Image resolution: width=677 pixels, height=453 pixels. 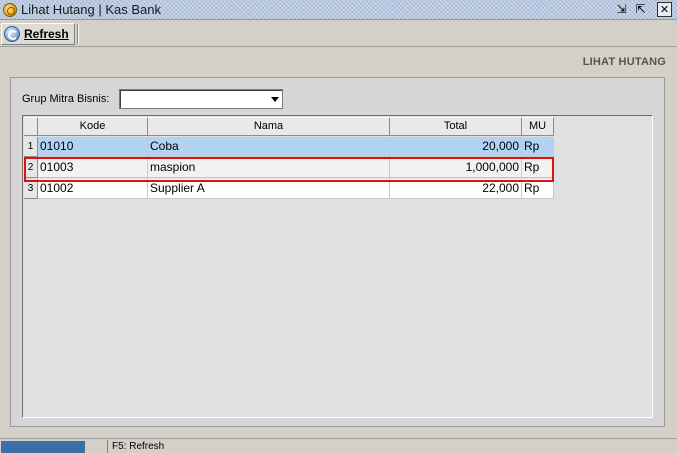 What do you see at coordinates (269, 126) in the screenshot?
I see `column-header-nama: Nama` at bounding box center [269, 126].